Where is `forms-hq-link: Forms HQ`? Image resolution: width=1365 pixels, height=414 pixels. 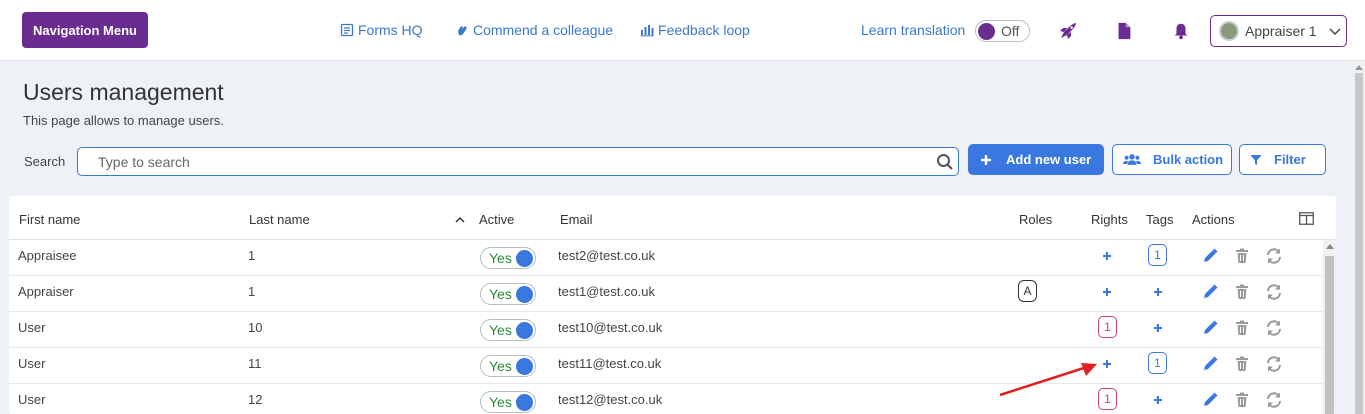
forms-hq-link: Forms HQ is located at coordinates (381, 30).